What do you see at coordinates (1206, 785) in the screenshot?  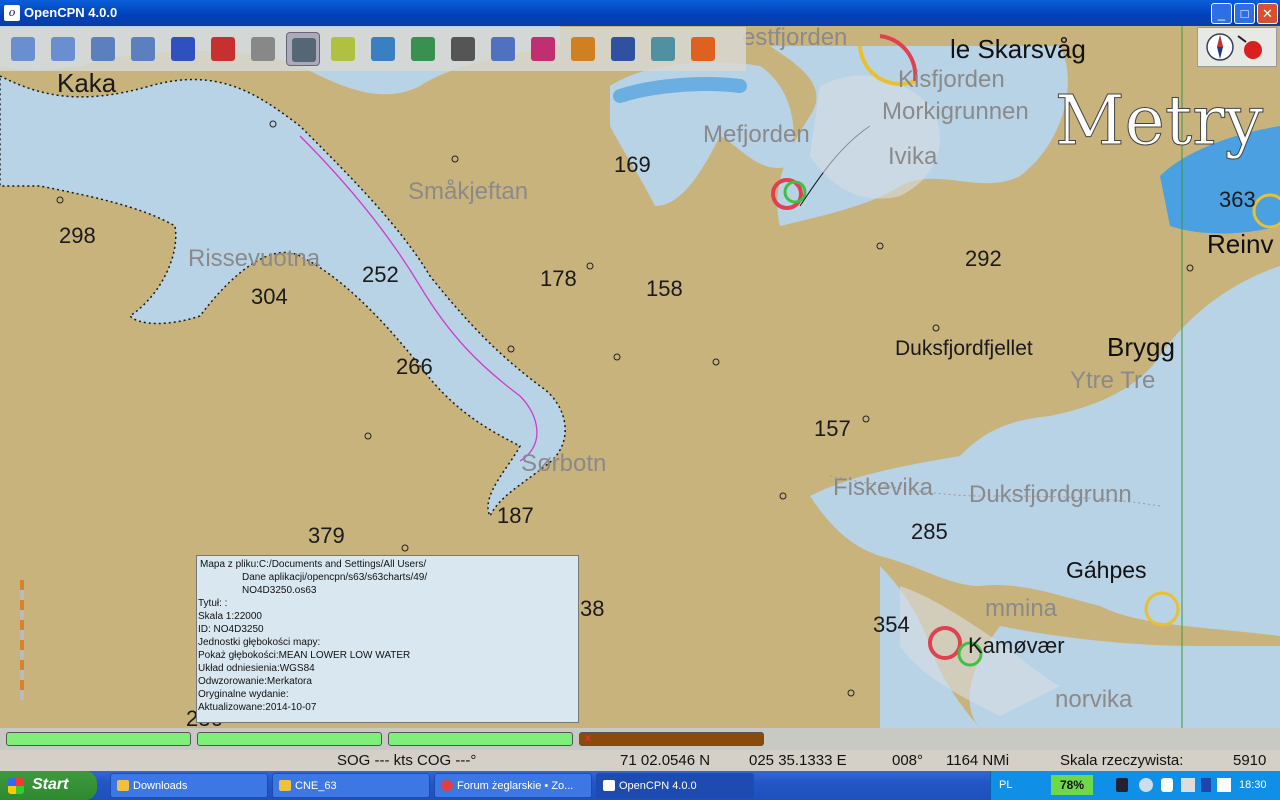 I see `bluetooth-icon` at bounding box center [1206, 785].